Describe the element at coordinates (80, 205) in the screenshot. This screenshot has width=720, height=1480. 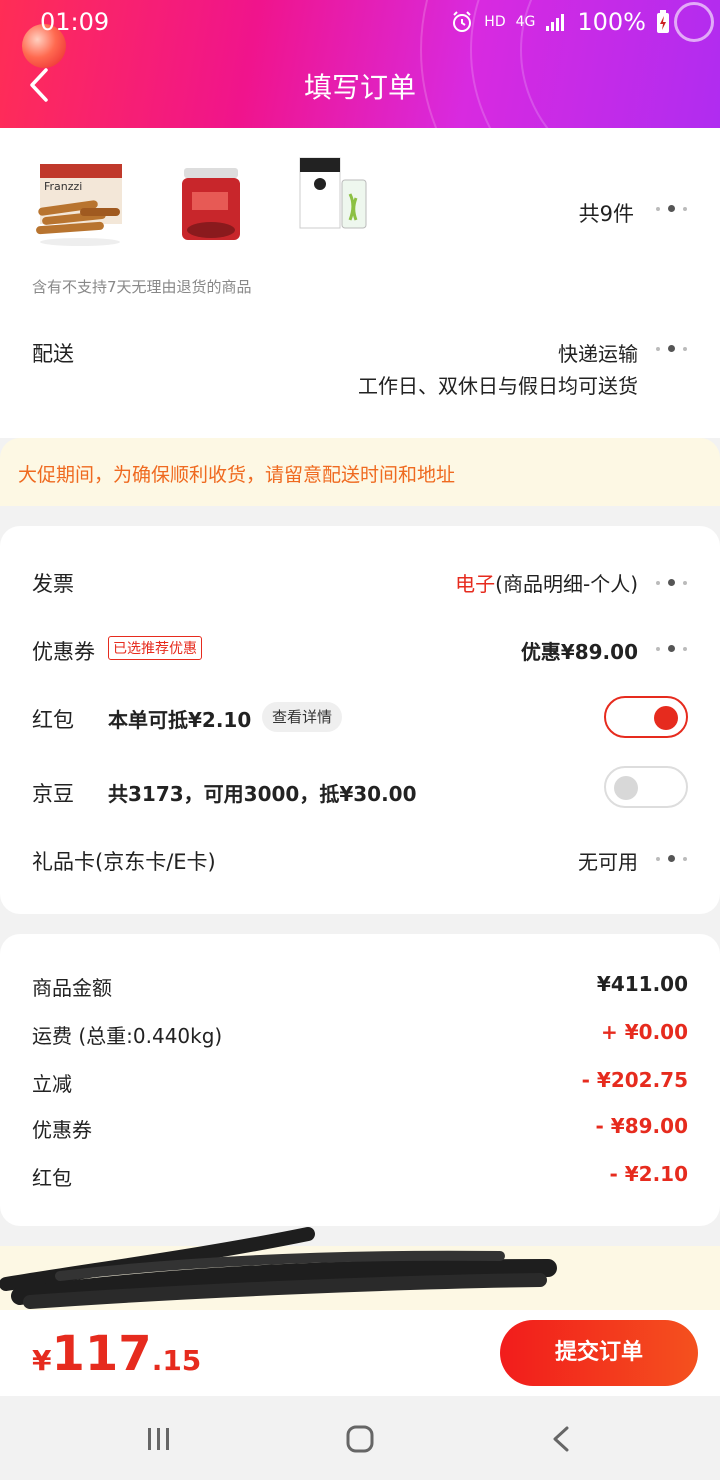
I see `franzzi-cookies-image: Franzzi` at that location.